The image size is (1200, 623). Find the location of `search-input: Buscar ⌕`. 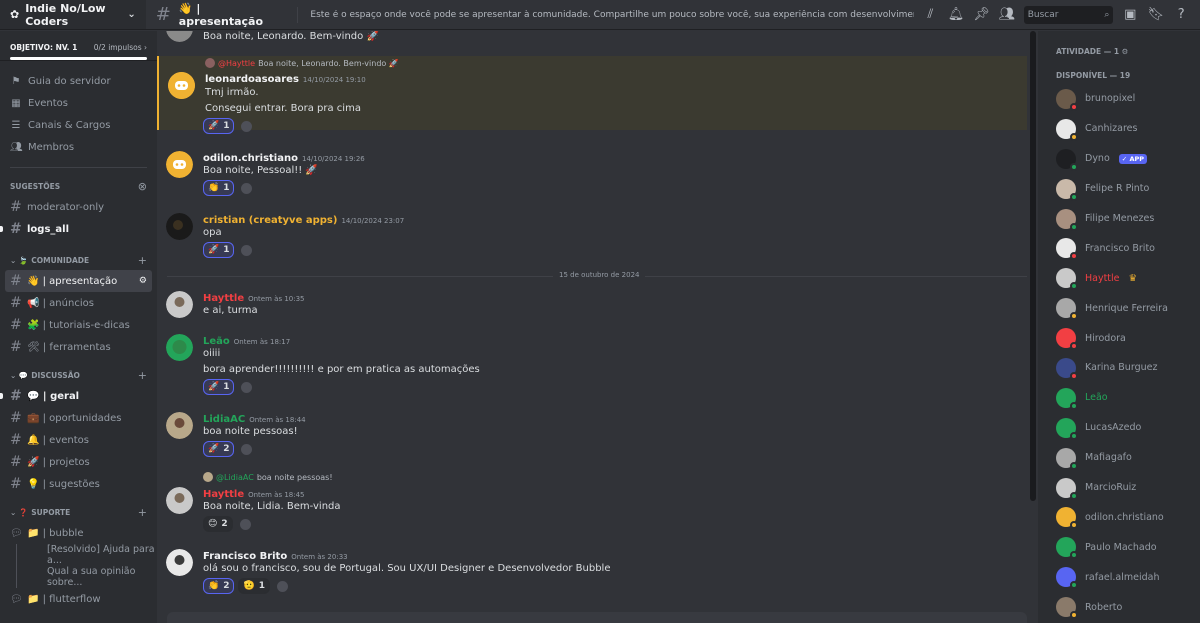

search-input: Buscar ⌕ is located at coordinates (1068, 14).